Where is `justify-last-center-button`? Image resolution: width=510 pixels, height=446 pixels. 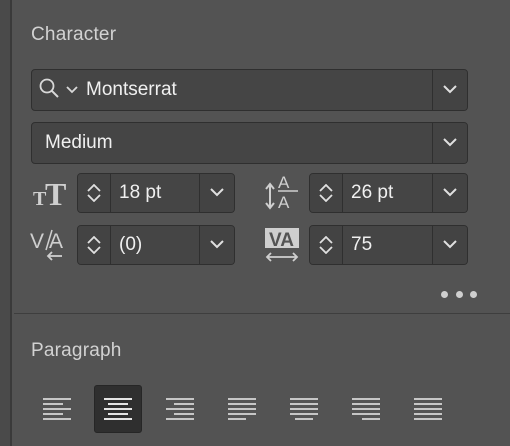 justify-last-center-button is located at coordinates (304, 409).